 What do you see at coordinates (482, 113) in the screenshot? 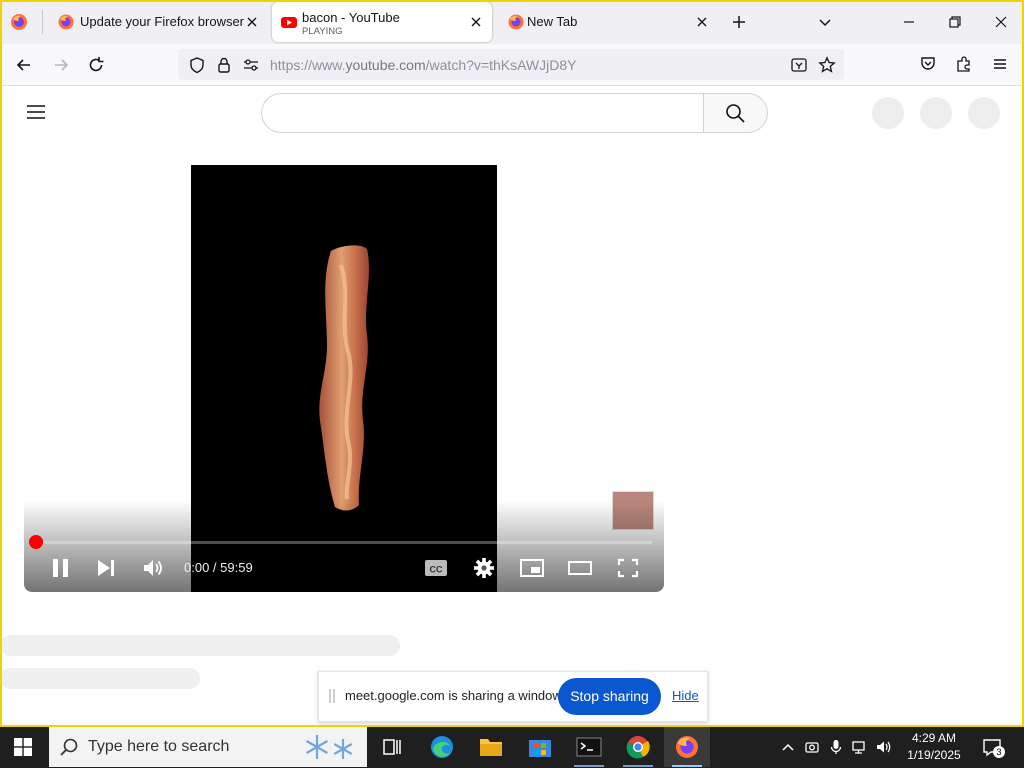
I see `youtube-search-input` at bounding box center [482, 113].